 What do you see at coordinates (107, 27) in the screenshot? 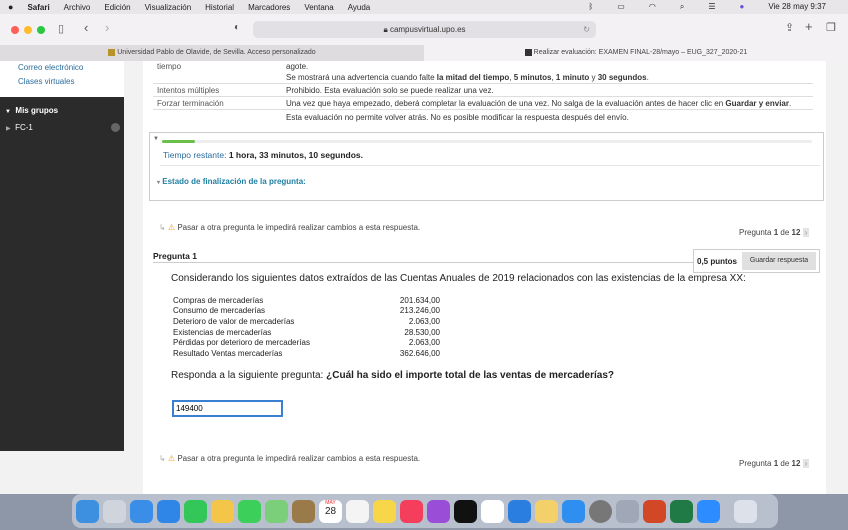
I see `forward-icon: ›` at bounding box center [107, 27].